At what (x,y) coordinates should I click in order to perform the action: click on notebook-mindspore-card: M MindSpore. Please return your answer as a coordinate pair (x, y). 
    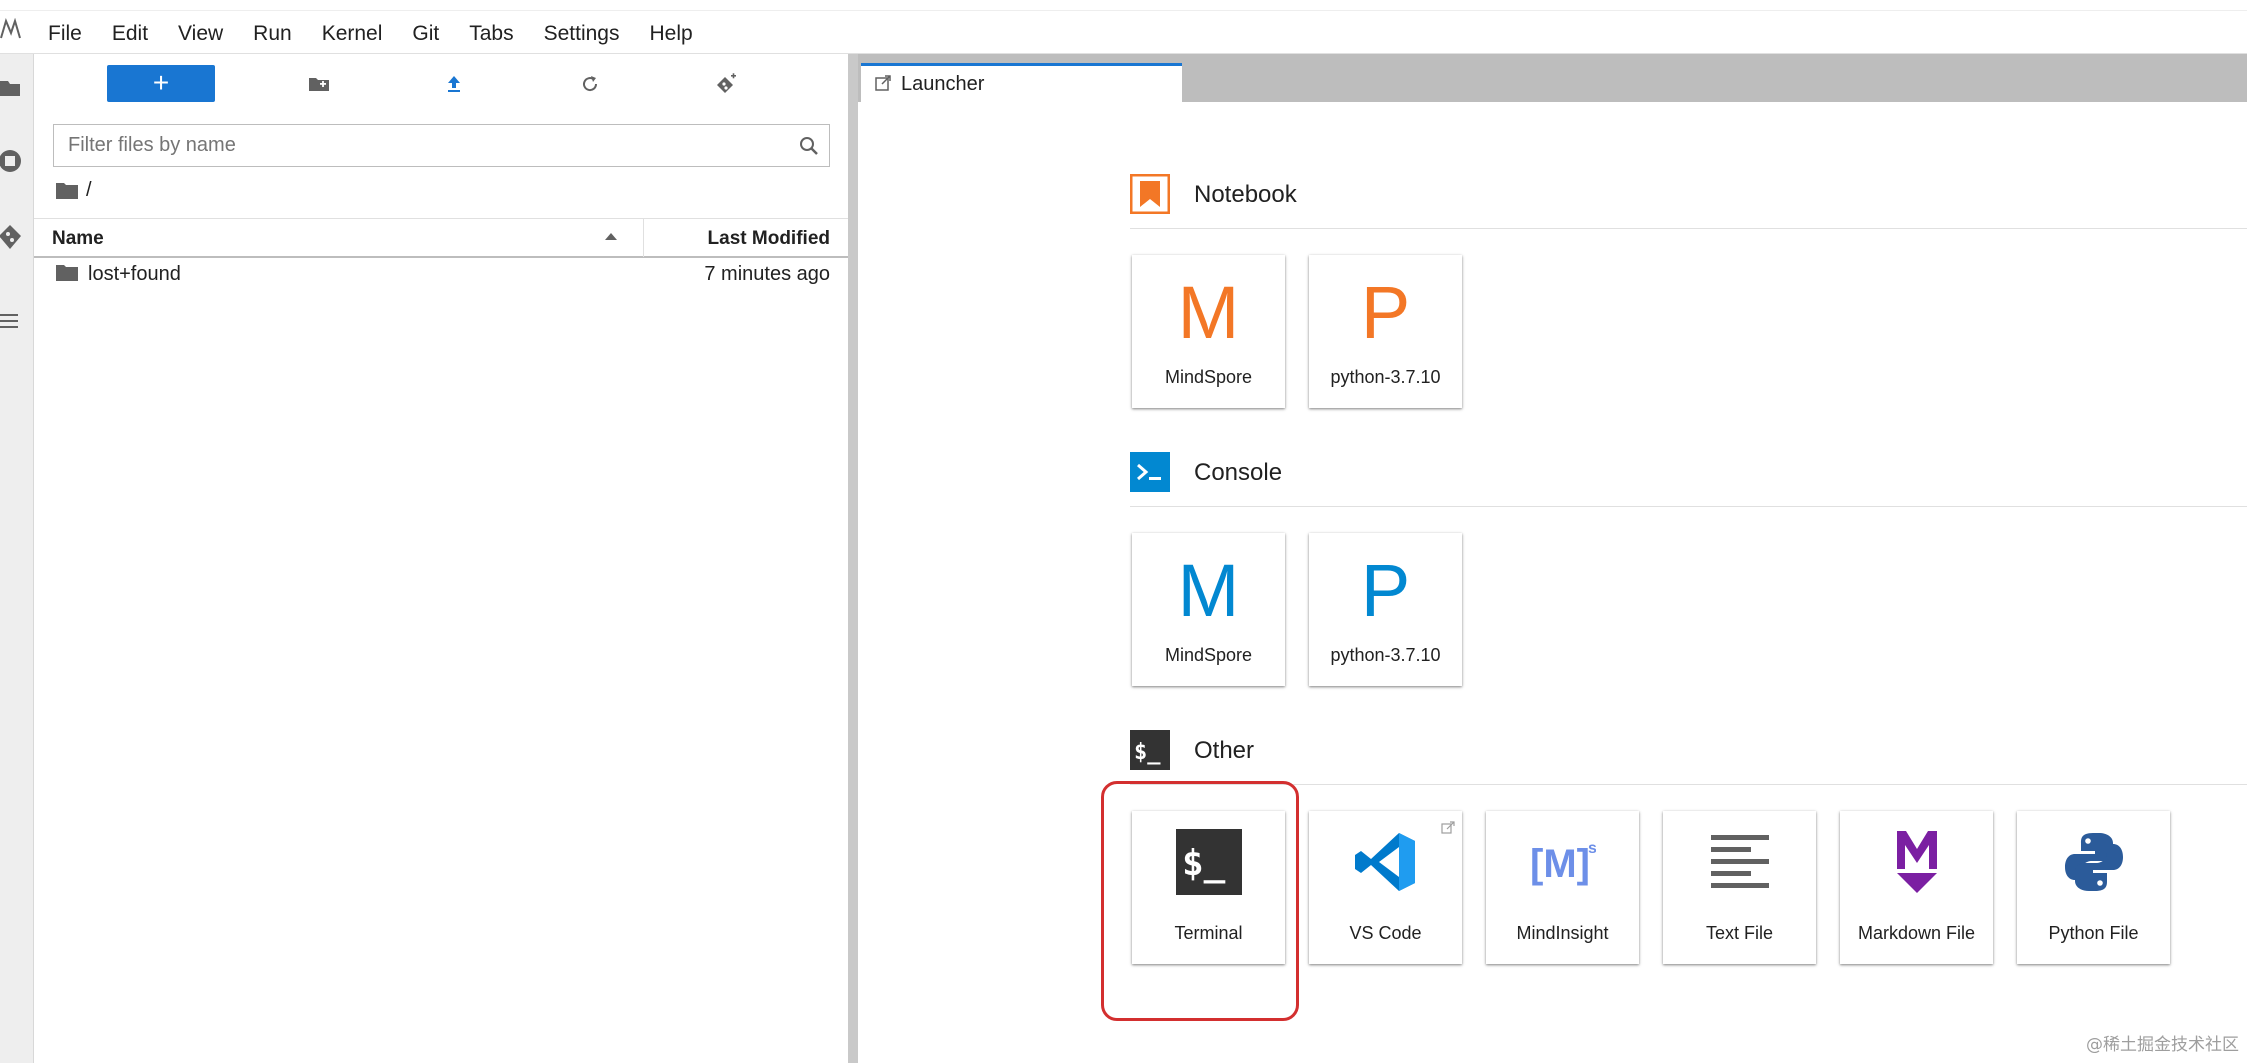
    Looking at the image, I should click on (1208, 331).